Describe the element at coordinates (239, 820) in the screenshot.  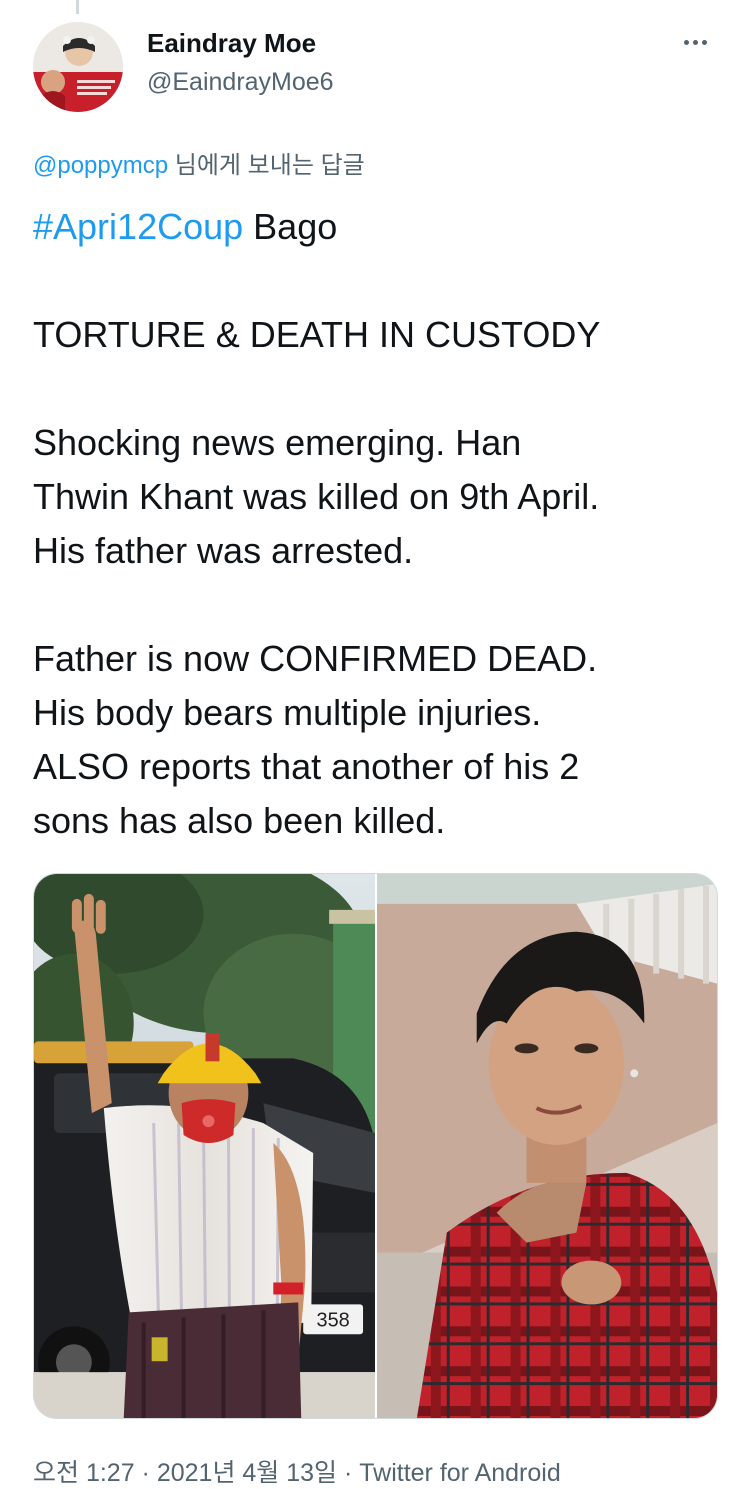
I see `tweet-paragraph-line: sons has also been killed.` at that location.